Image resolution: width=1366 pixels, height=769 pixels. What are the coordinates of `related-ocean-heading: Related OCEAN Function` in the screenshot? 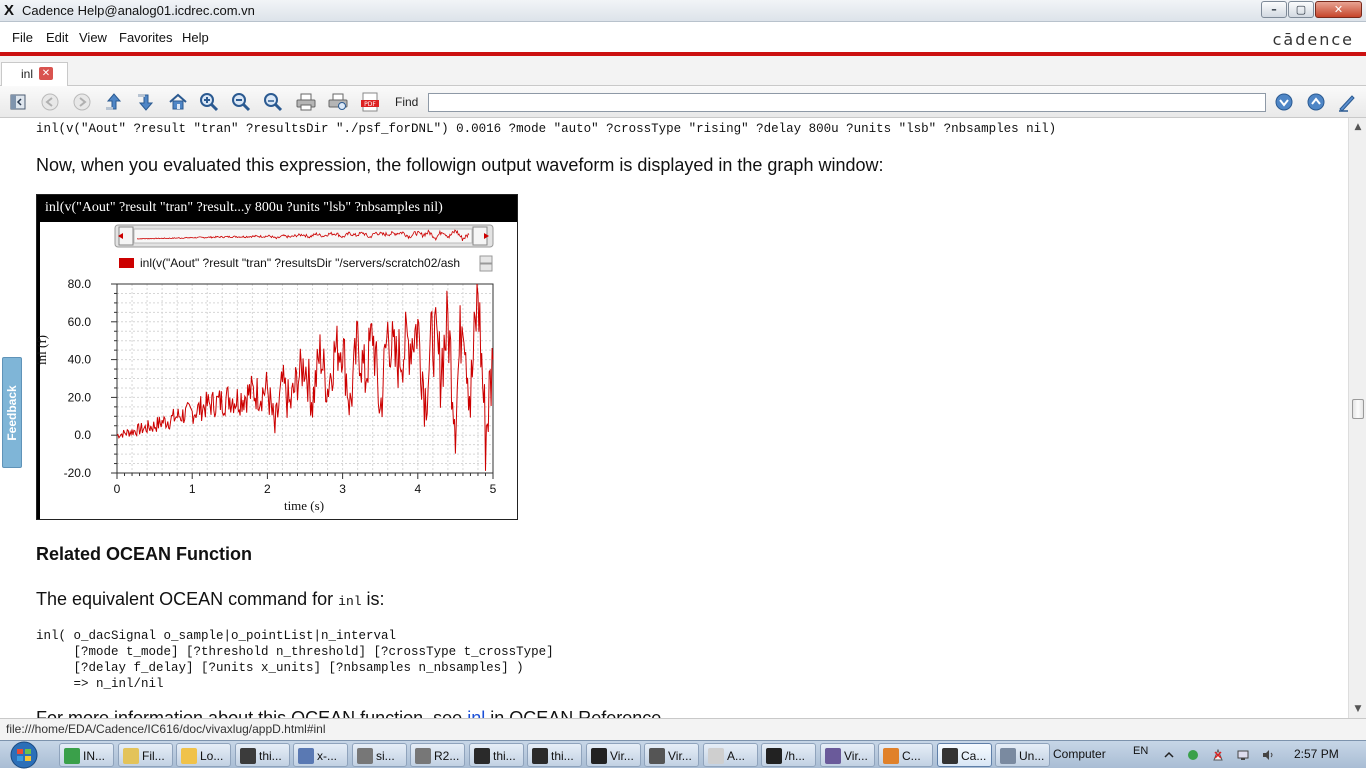 It's located at (144, 554).